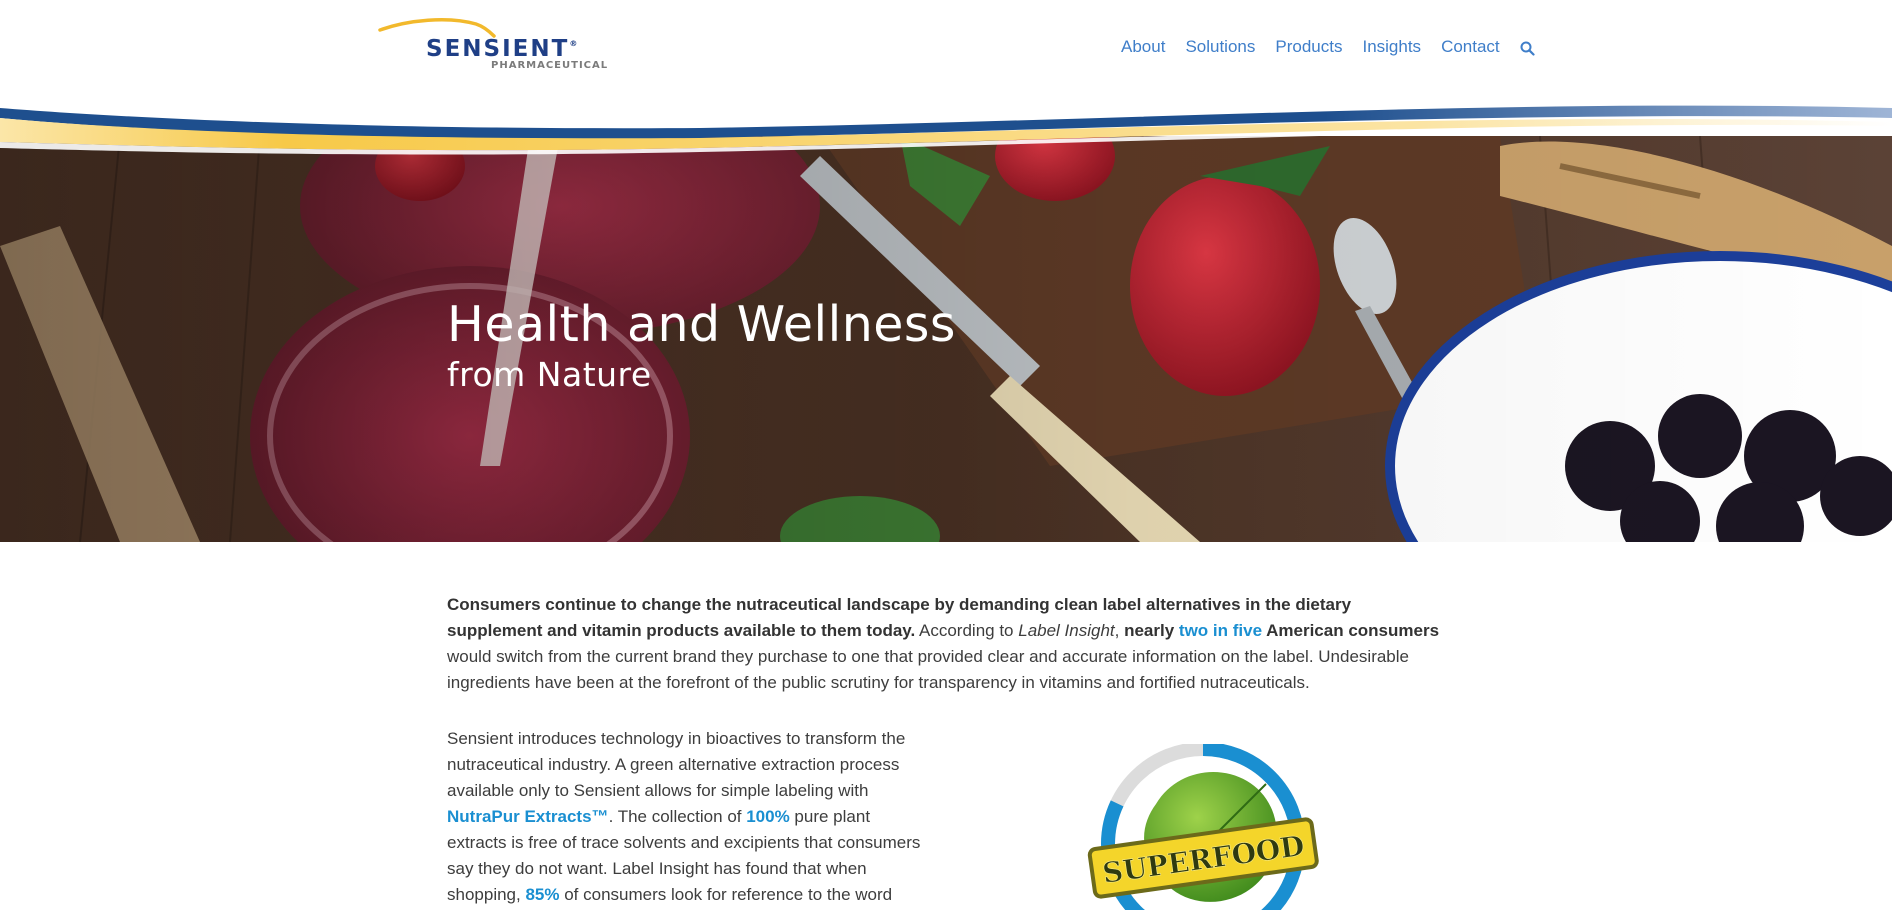 This screenshot has width=1892, height=910. I want to click on body-text: . The collection of, so click(677, 816).